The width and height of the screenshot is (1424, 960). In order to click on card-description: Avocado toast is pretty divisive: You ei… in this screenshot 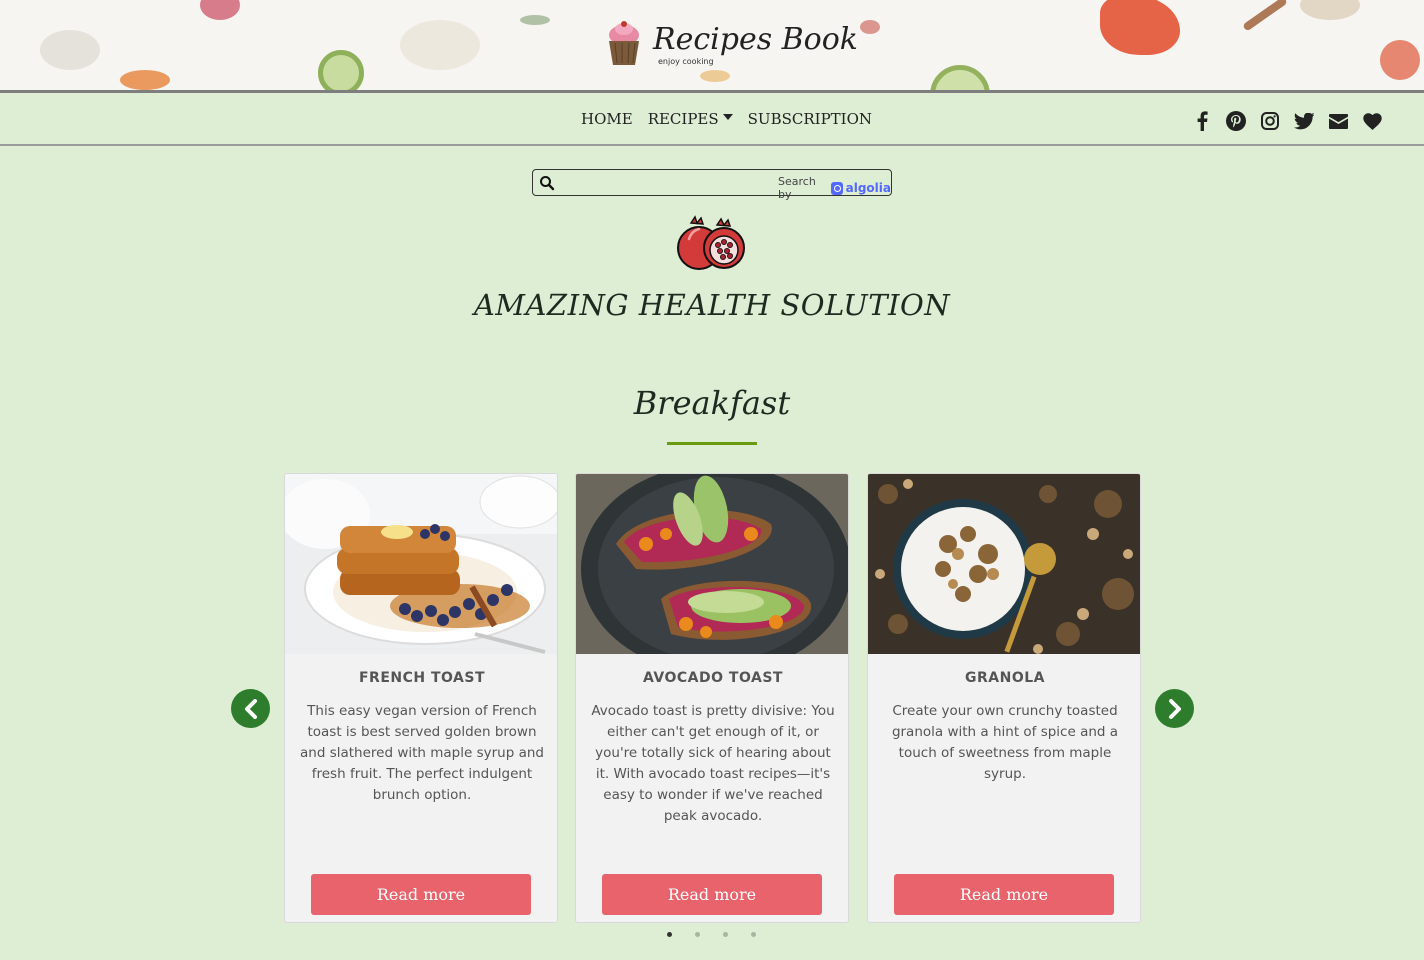, I will do `click(713, 763)`.